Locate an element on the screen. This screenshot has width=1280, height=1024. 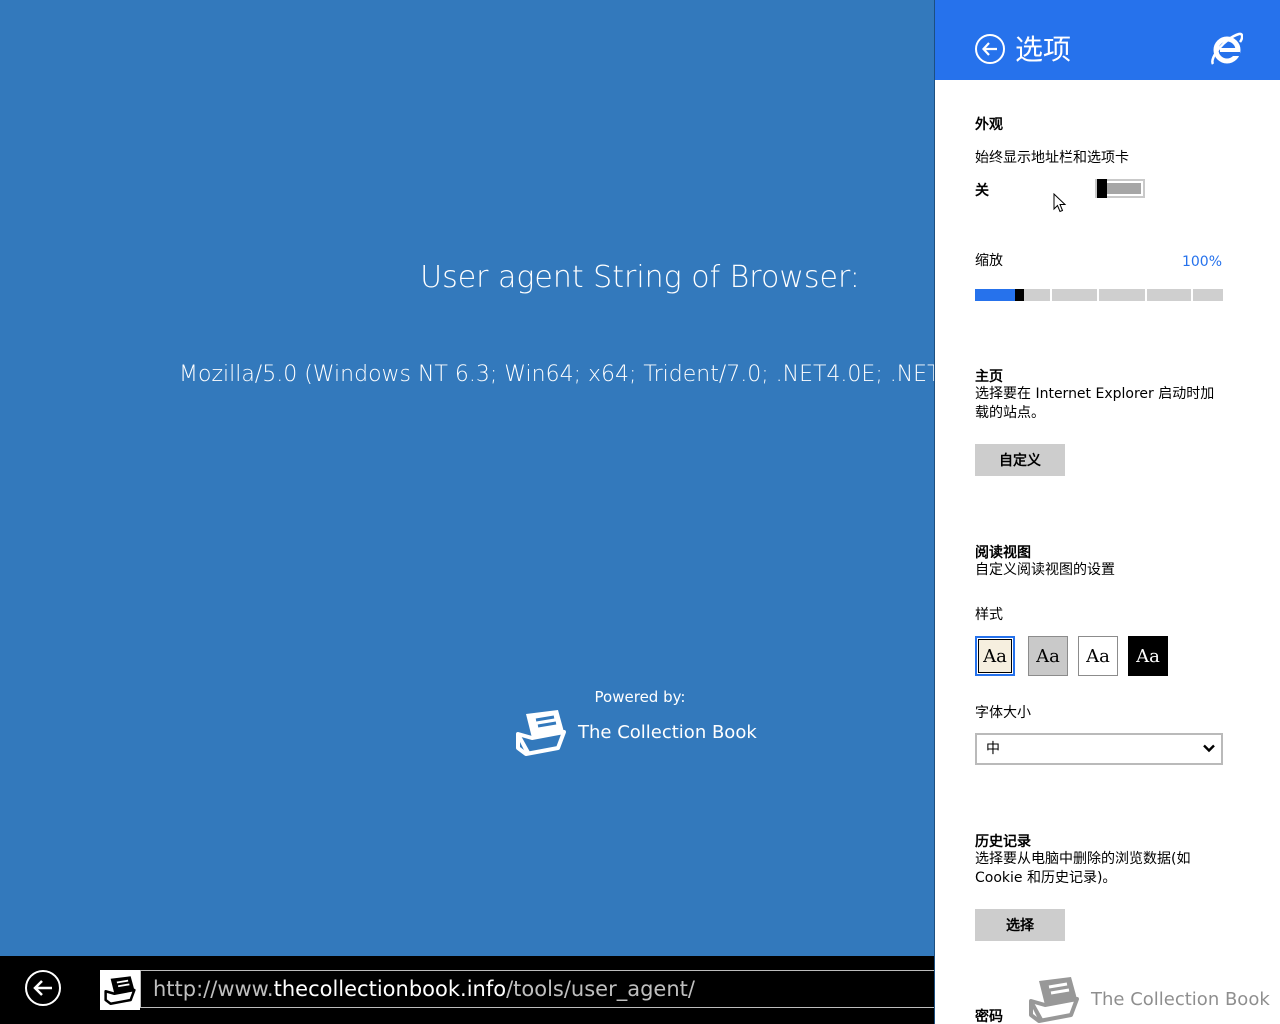
zoom-slider is located at coordinates (1099, 295).